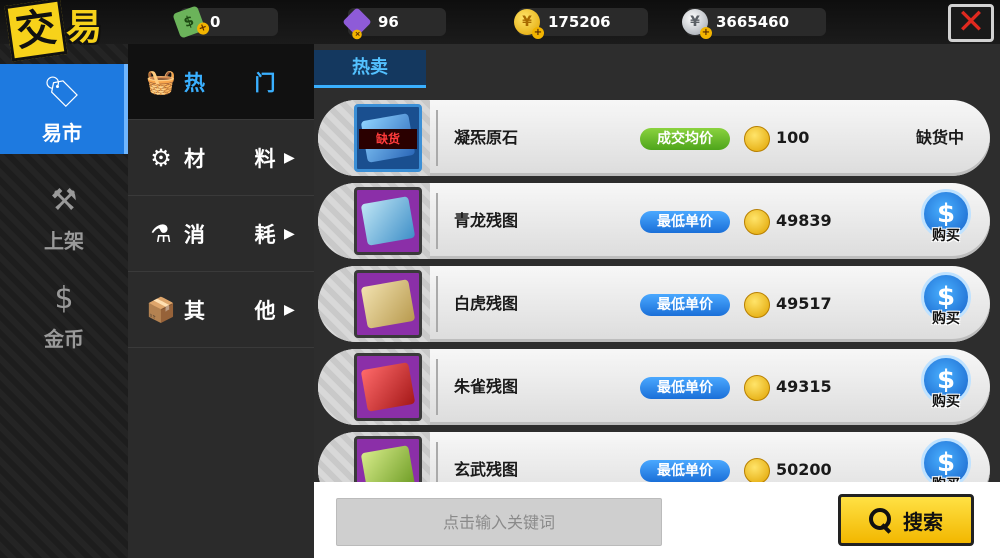 This screenshot has height=558, width=1000. I want to click on category-hot: 🧺 热 门, so click(221, 82).